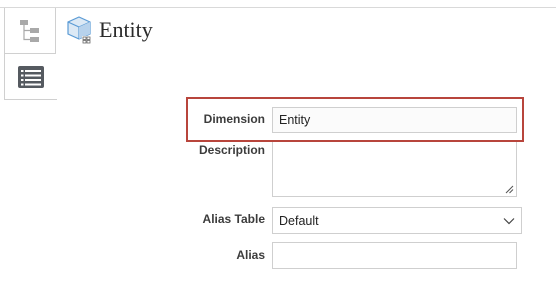  Describe the element at coordinates (80, 30) in the screenshot. I see `cube-entity-icon` at that location.